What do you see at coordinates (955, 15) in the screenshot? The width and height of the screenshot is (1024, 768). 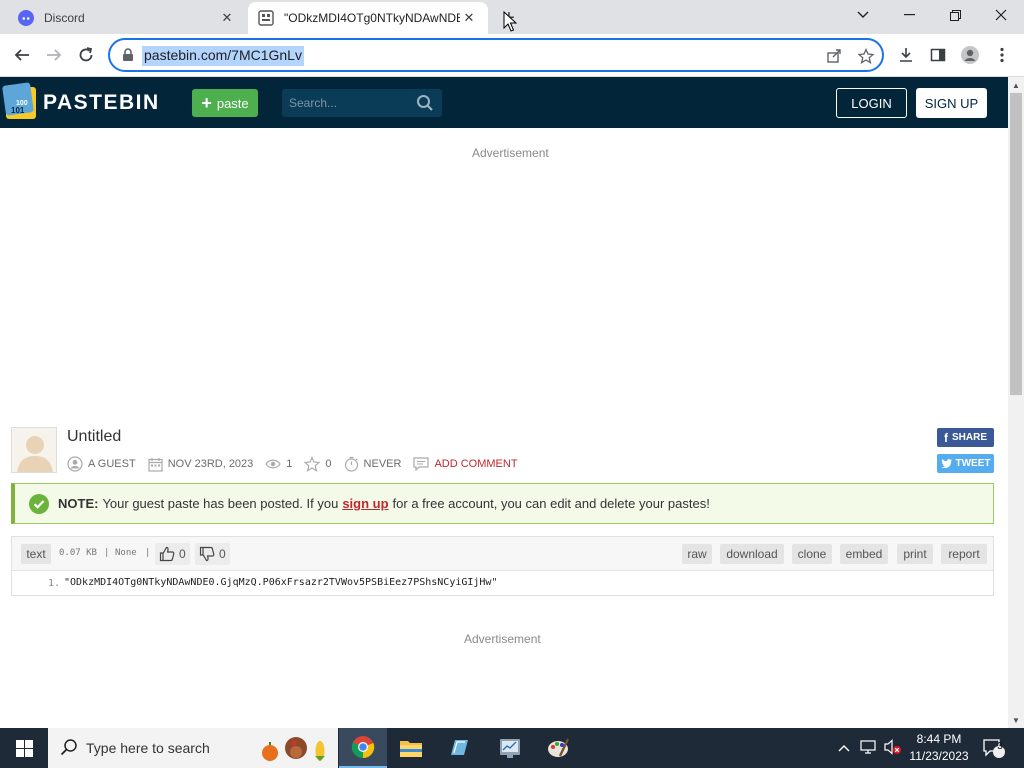 I see `restore-icon` at bounding box center [955, 15].